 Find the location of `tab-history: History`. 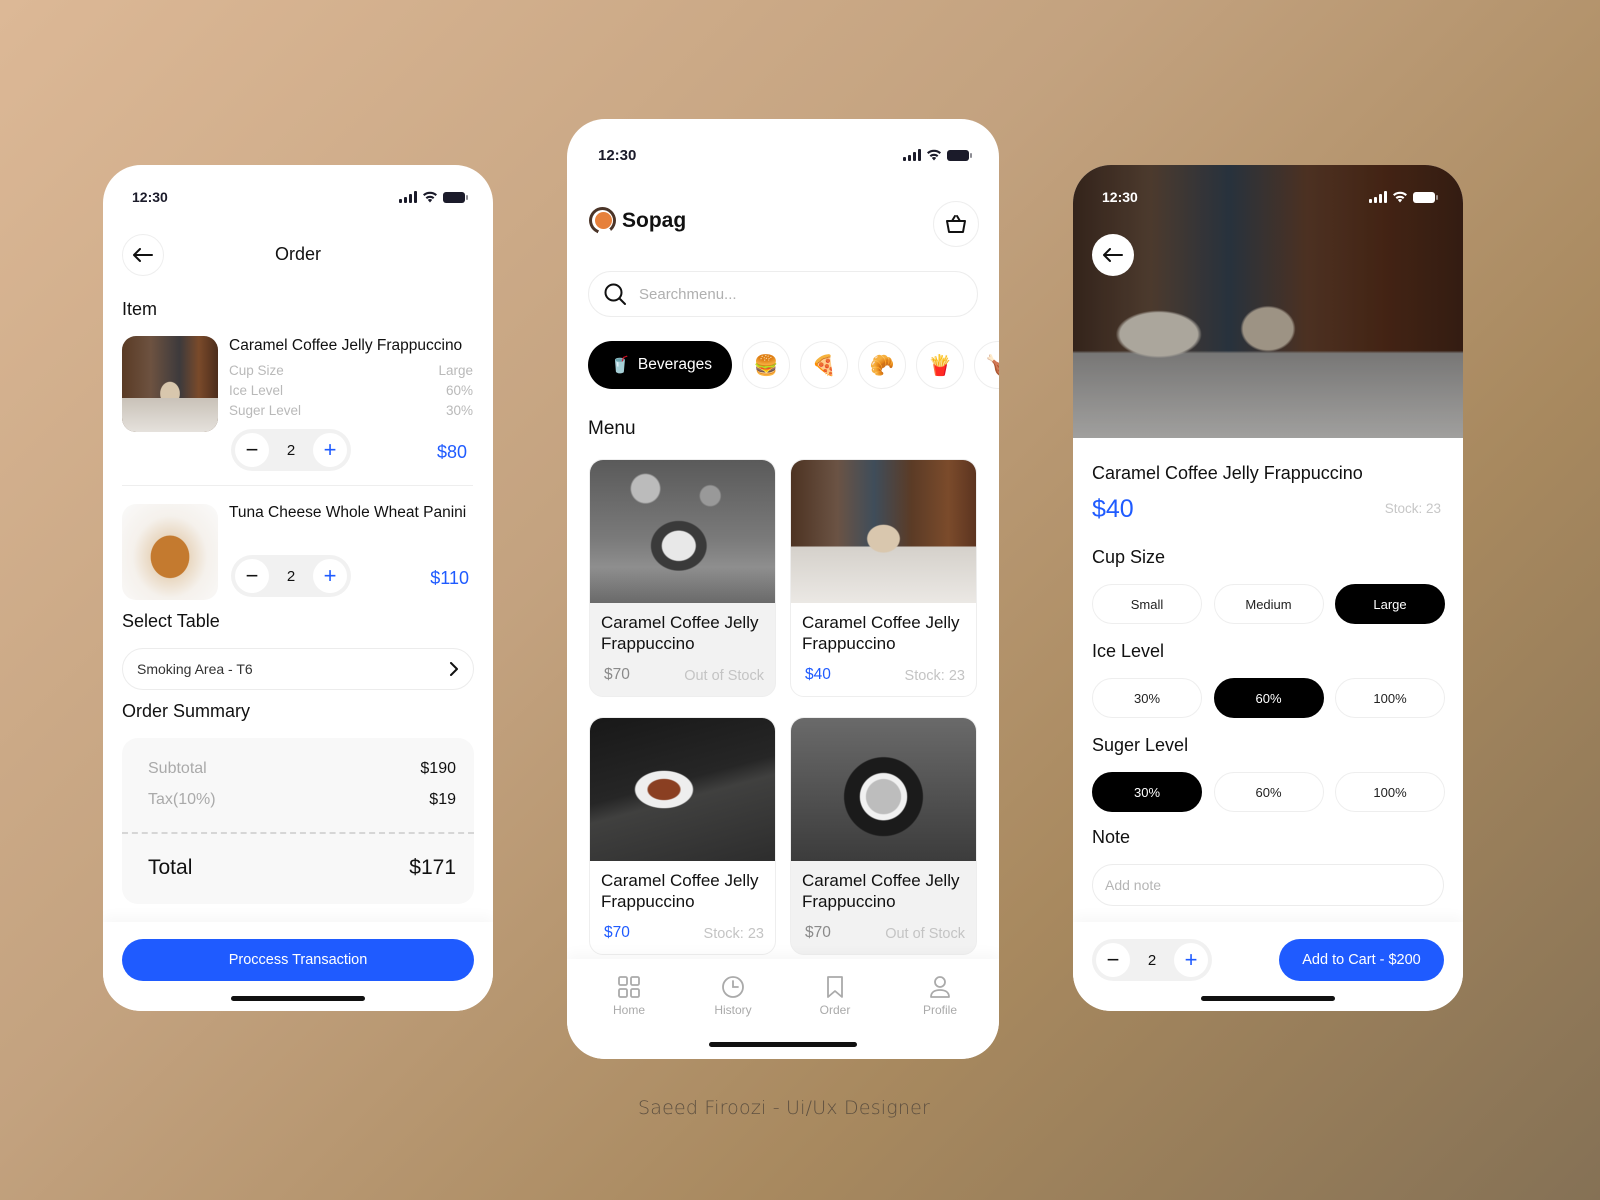

tab-history: History is located at coordinates (733, 996).